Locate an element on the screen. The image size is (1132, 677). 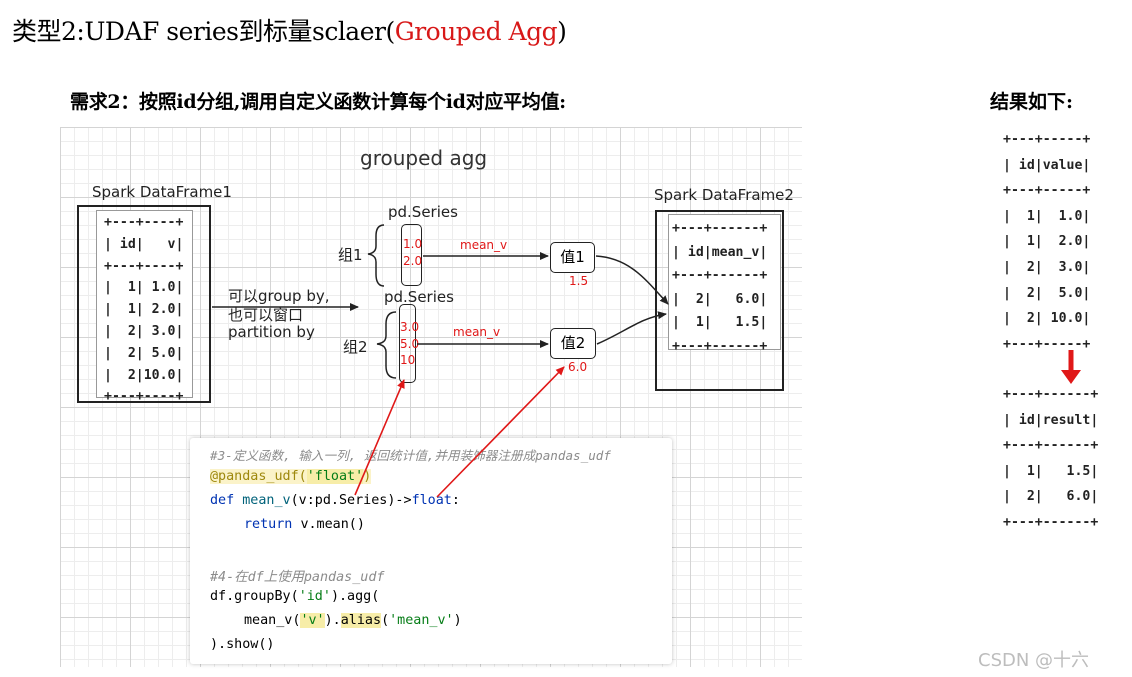
code-comment-1: #3-定义函数, 输入一列, 返回统计值,并用装饰器注册成pandas_udf is located at coordinates (410, 455).